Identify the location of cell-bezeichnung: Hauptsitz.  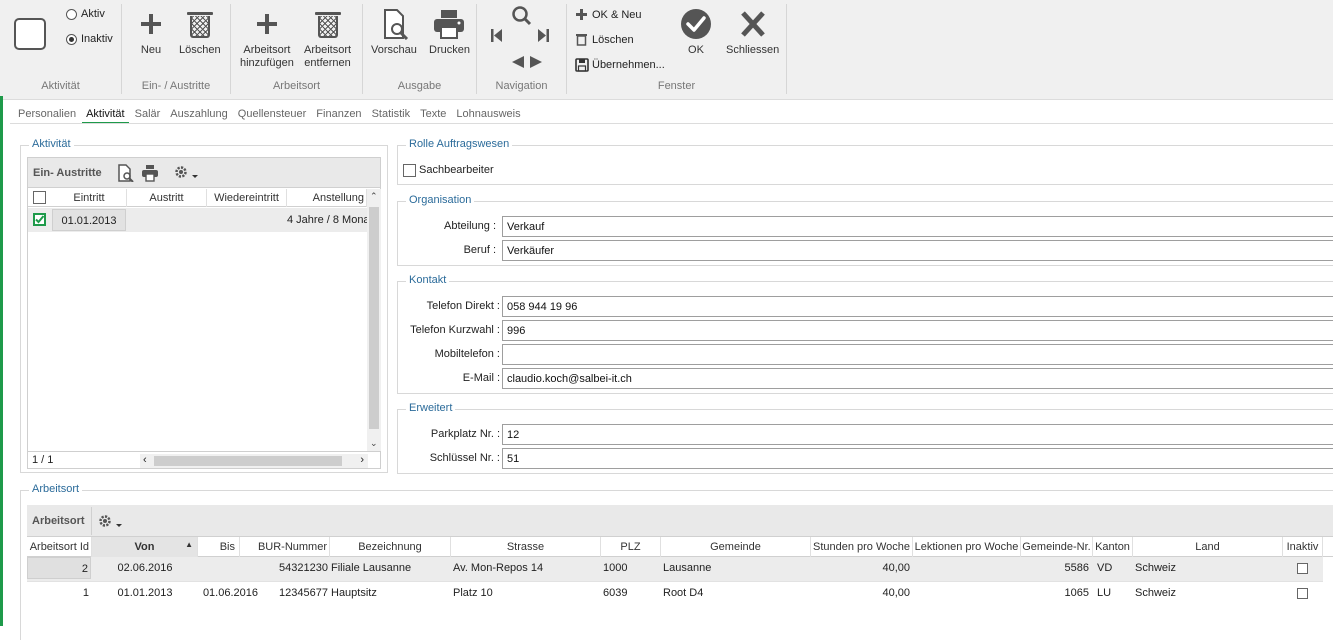
(391, 593).